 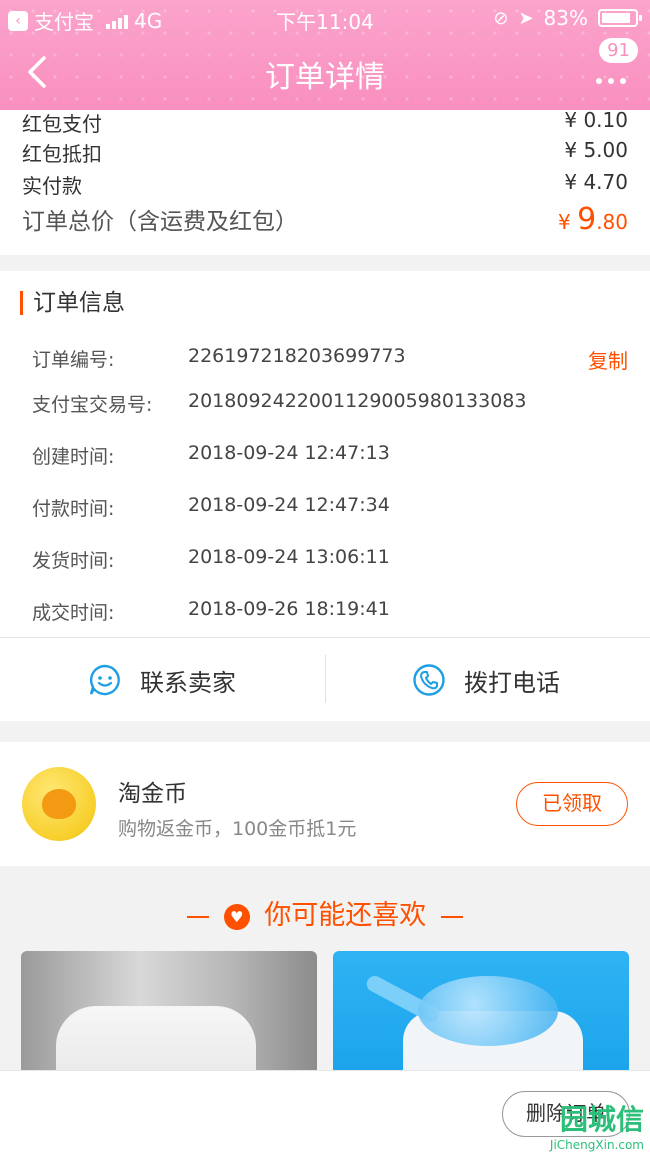 What do you see at coordinates (620, 18) in the screenshot?
I see `battery-icon` at bounding box center [620, 18].